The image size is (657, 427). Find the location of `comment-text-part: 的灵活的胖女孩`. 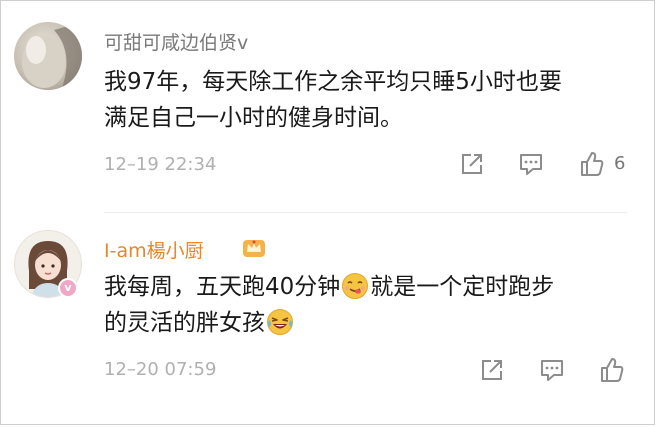

comment-text-part: 的灵活的胖女孩 is located at coordinates (184, 323).